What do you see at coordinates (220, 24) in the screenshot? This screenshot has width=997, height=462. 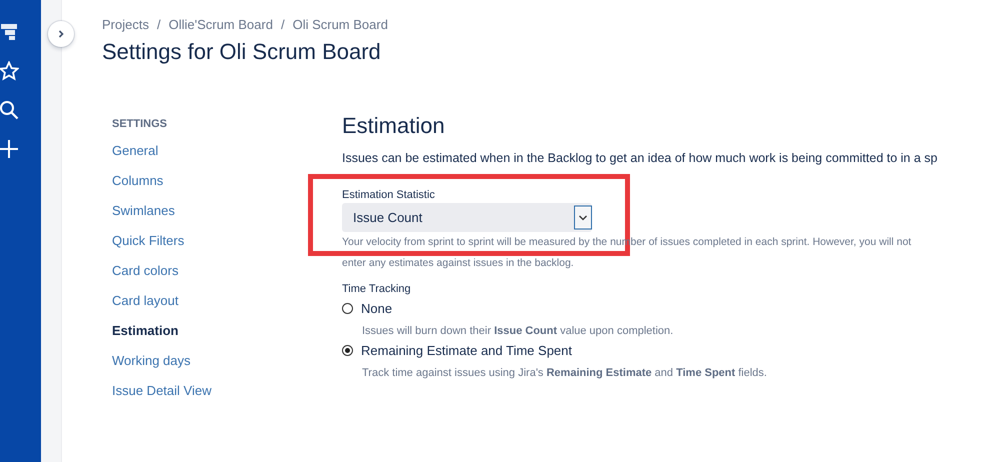 I see `breadcrumb-link: Ollie'Scrum Board` at bounding box center [220, 24].